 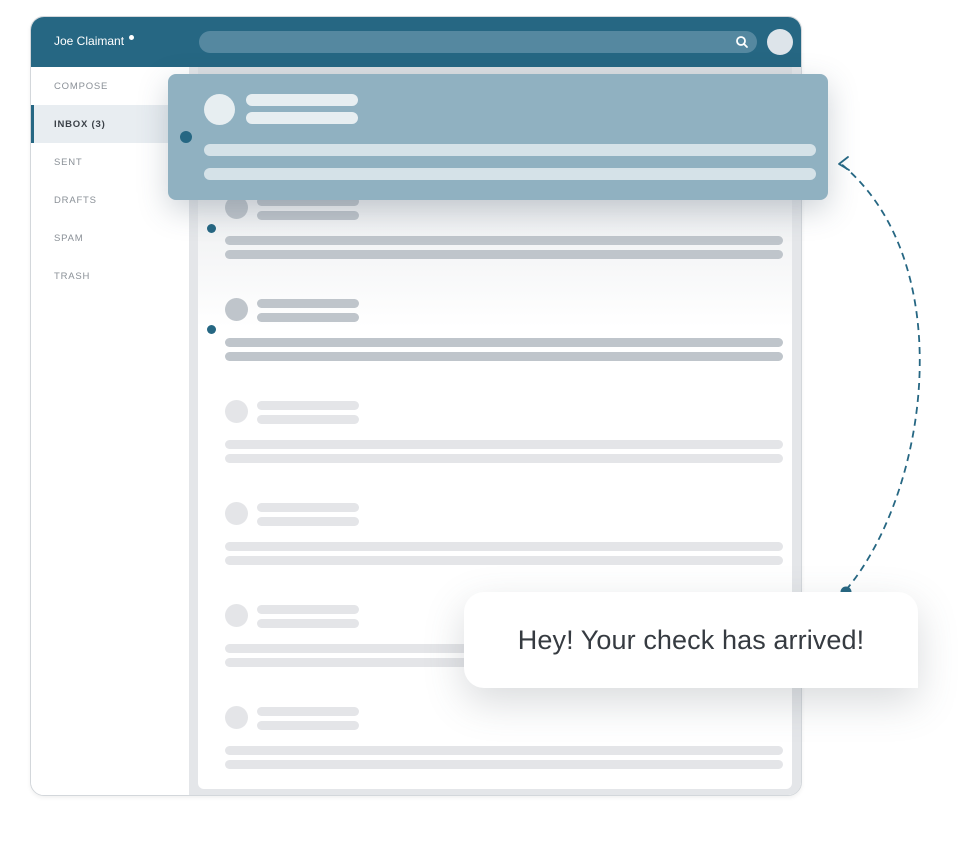 I want to click on sidebar-item-spam: SPAM, so click(x=110, y=238).